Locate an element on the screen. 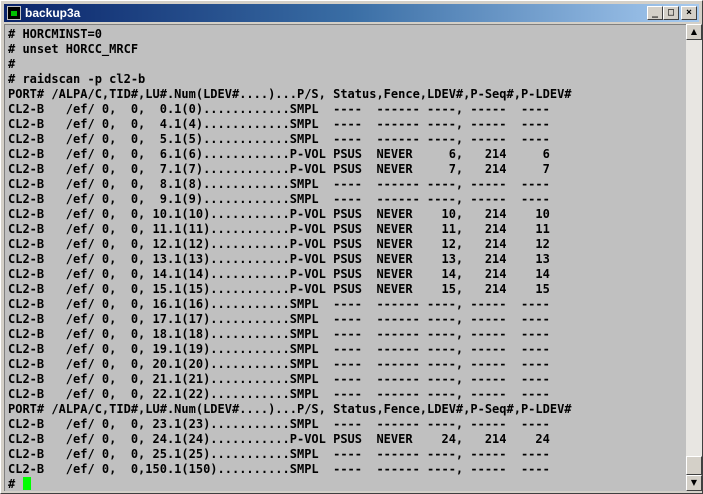 The width and height of the screenshot is (703, 494). title-bar: backup3a _ □ × is located at coordinates (351, 13).